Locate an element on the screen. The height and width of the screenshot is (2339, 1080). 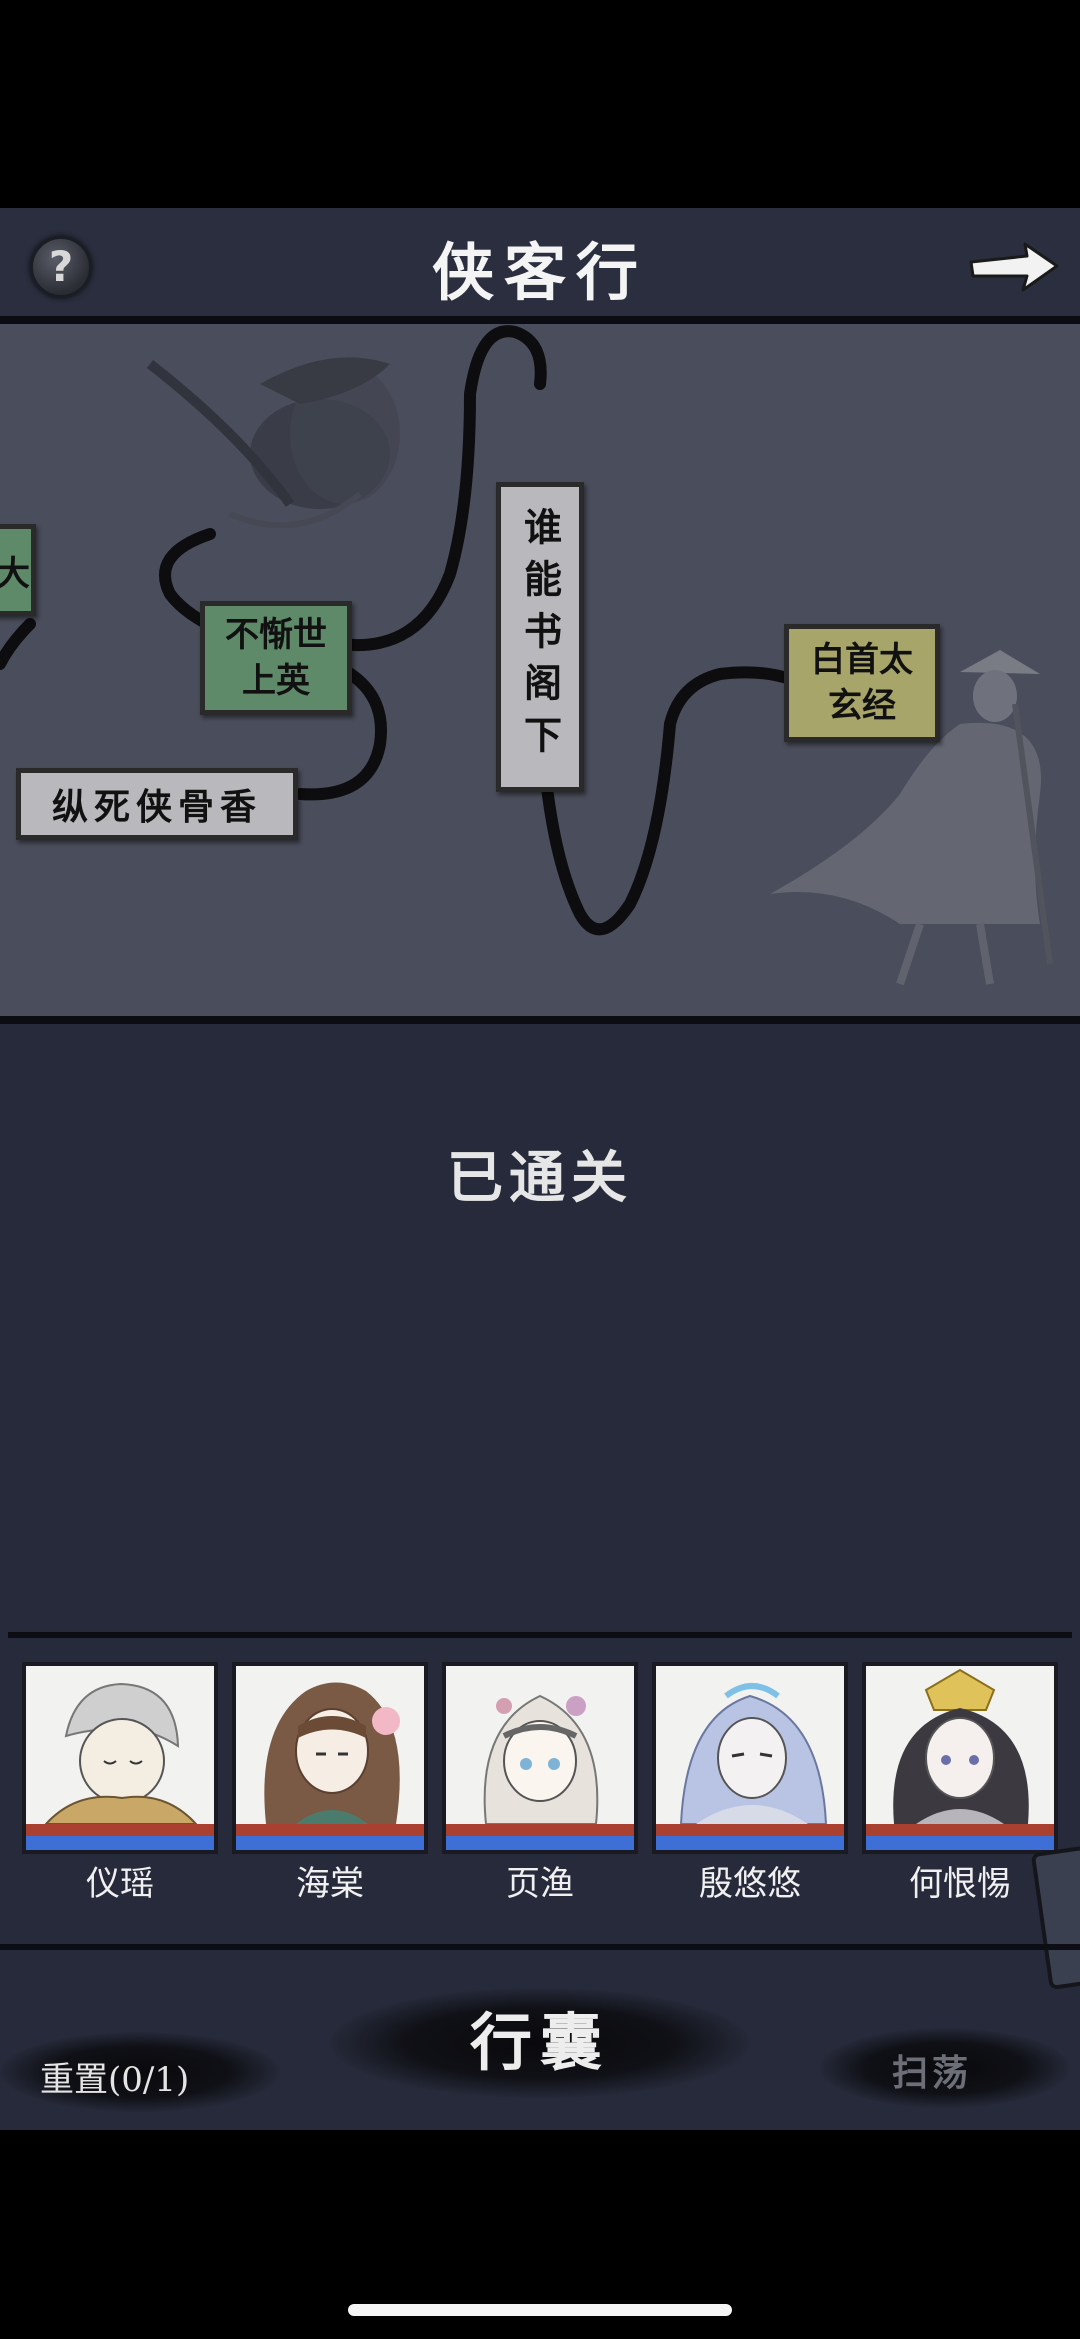
team-divider-bottom is located at coordinates (540, 1947).